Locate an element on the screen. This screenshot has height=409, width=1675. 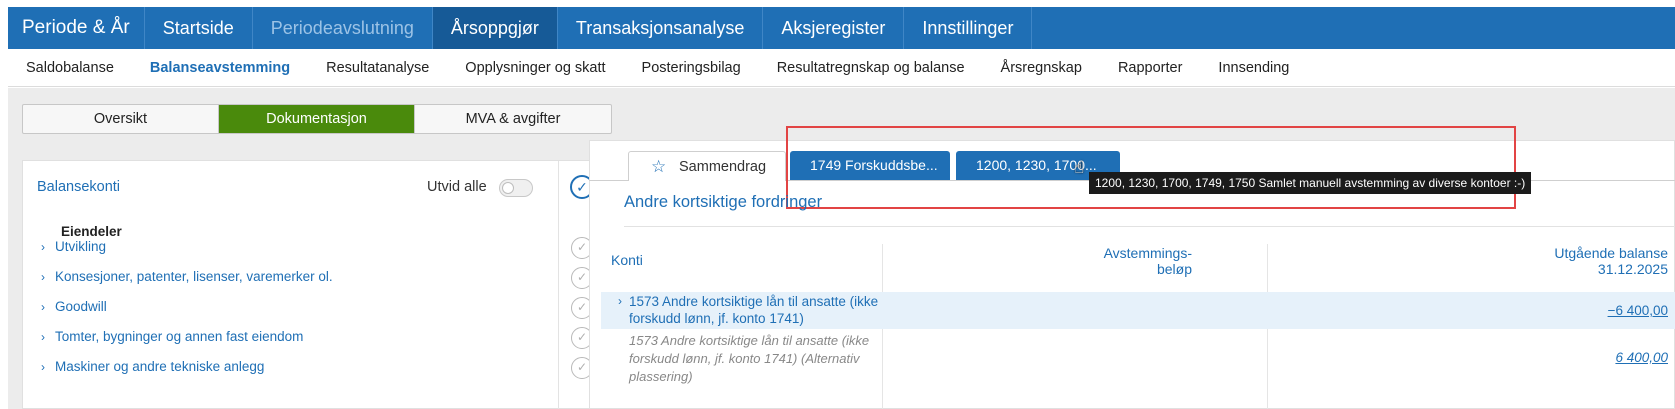
header-line: 31.12.2025 is located at coordinates (1632, 269).